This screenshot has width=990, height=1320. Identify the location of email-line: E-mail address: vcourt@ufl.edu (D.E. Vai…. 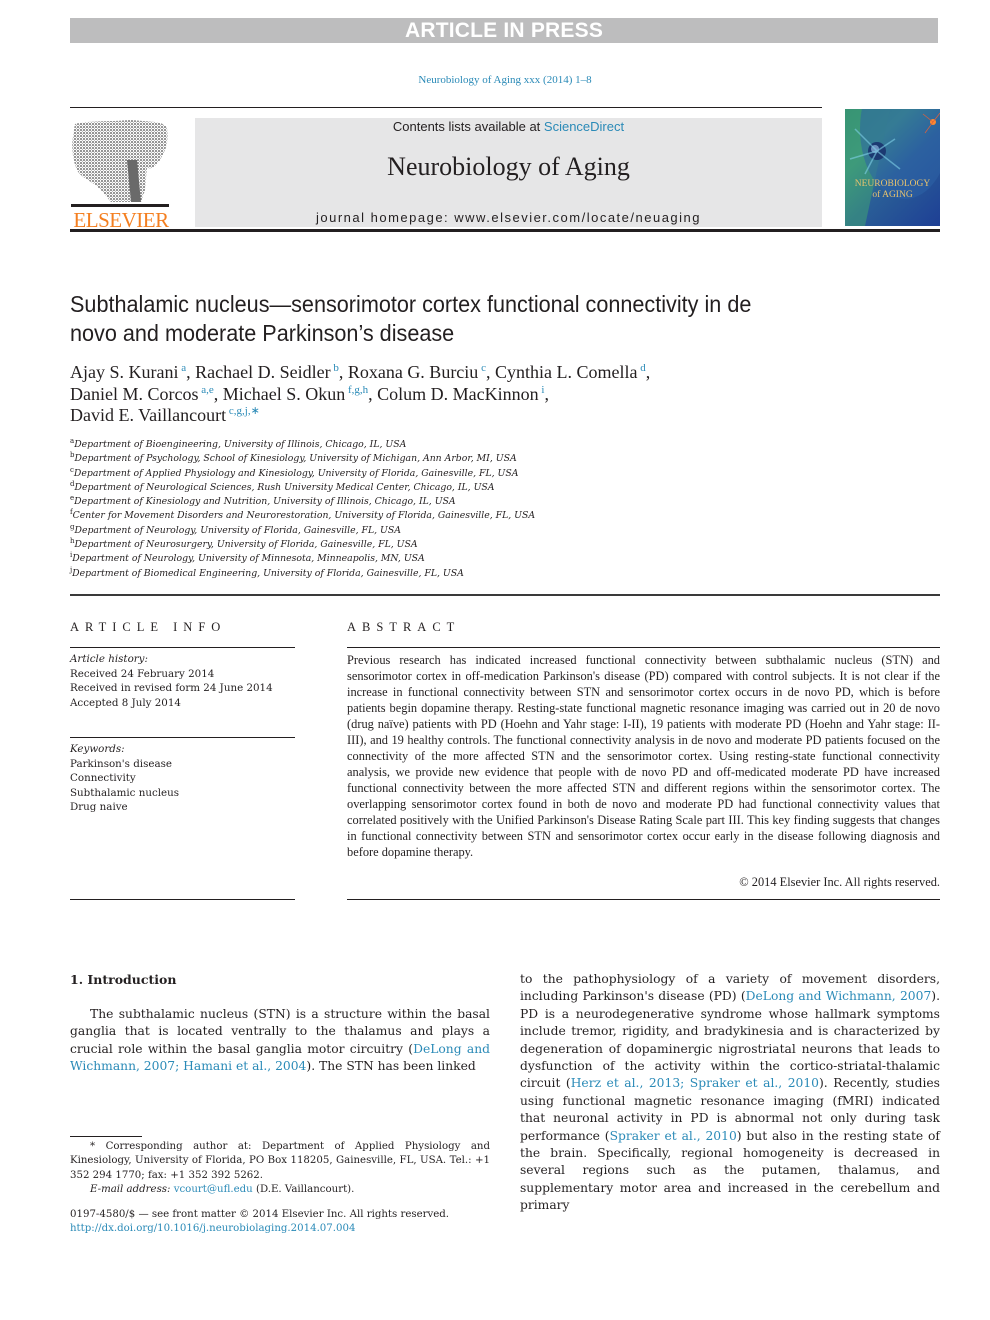
(280, 1190).